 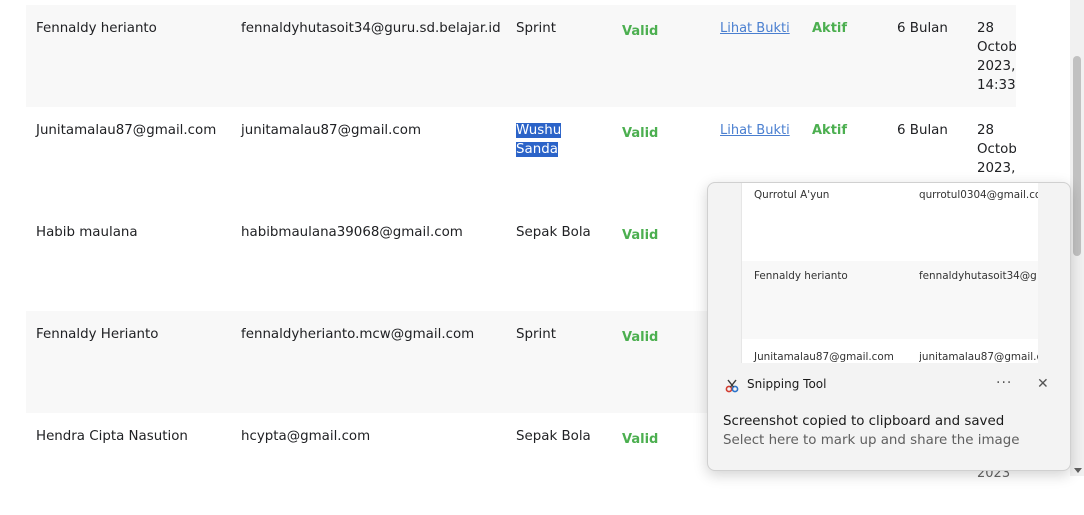 I want to click on participant-name: Fennaldy herianto, so click(x=96, y=28).